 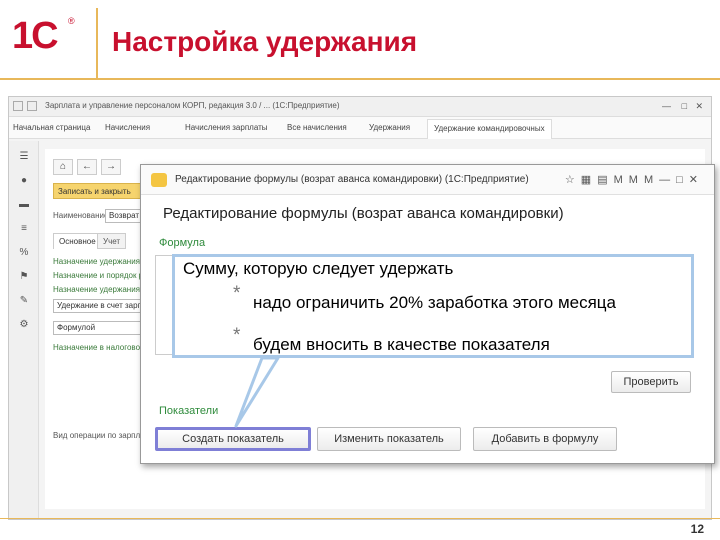 What do you see at coordinates (318, 268) in the screenshot?
I see `callout-title: Сумму, которую следует удержать` at bounding box center [318, 268].